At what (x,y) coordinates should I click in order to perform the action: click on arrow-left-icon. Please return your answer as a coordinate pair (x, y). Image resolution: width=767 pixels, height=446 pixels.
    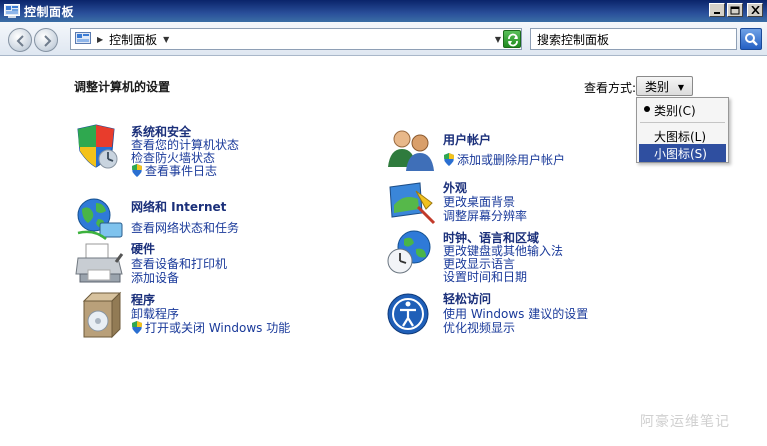
    Looking at the image, I should click on (20, 41).